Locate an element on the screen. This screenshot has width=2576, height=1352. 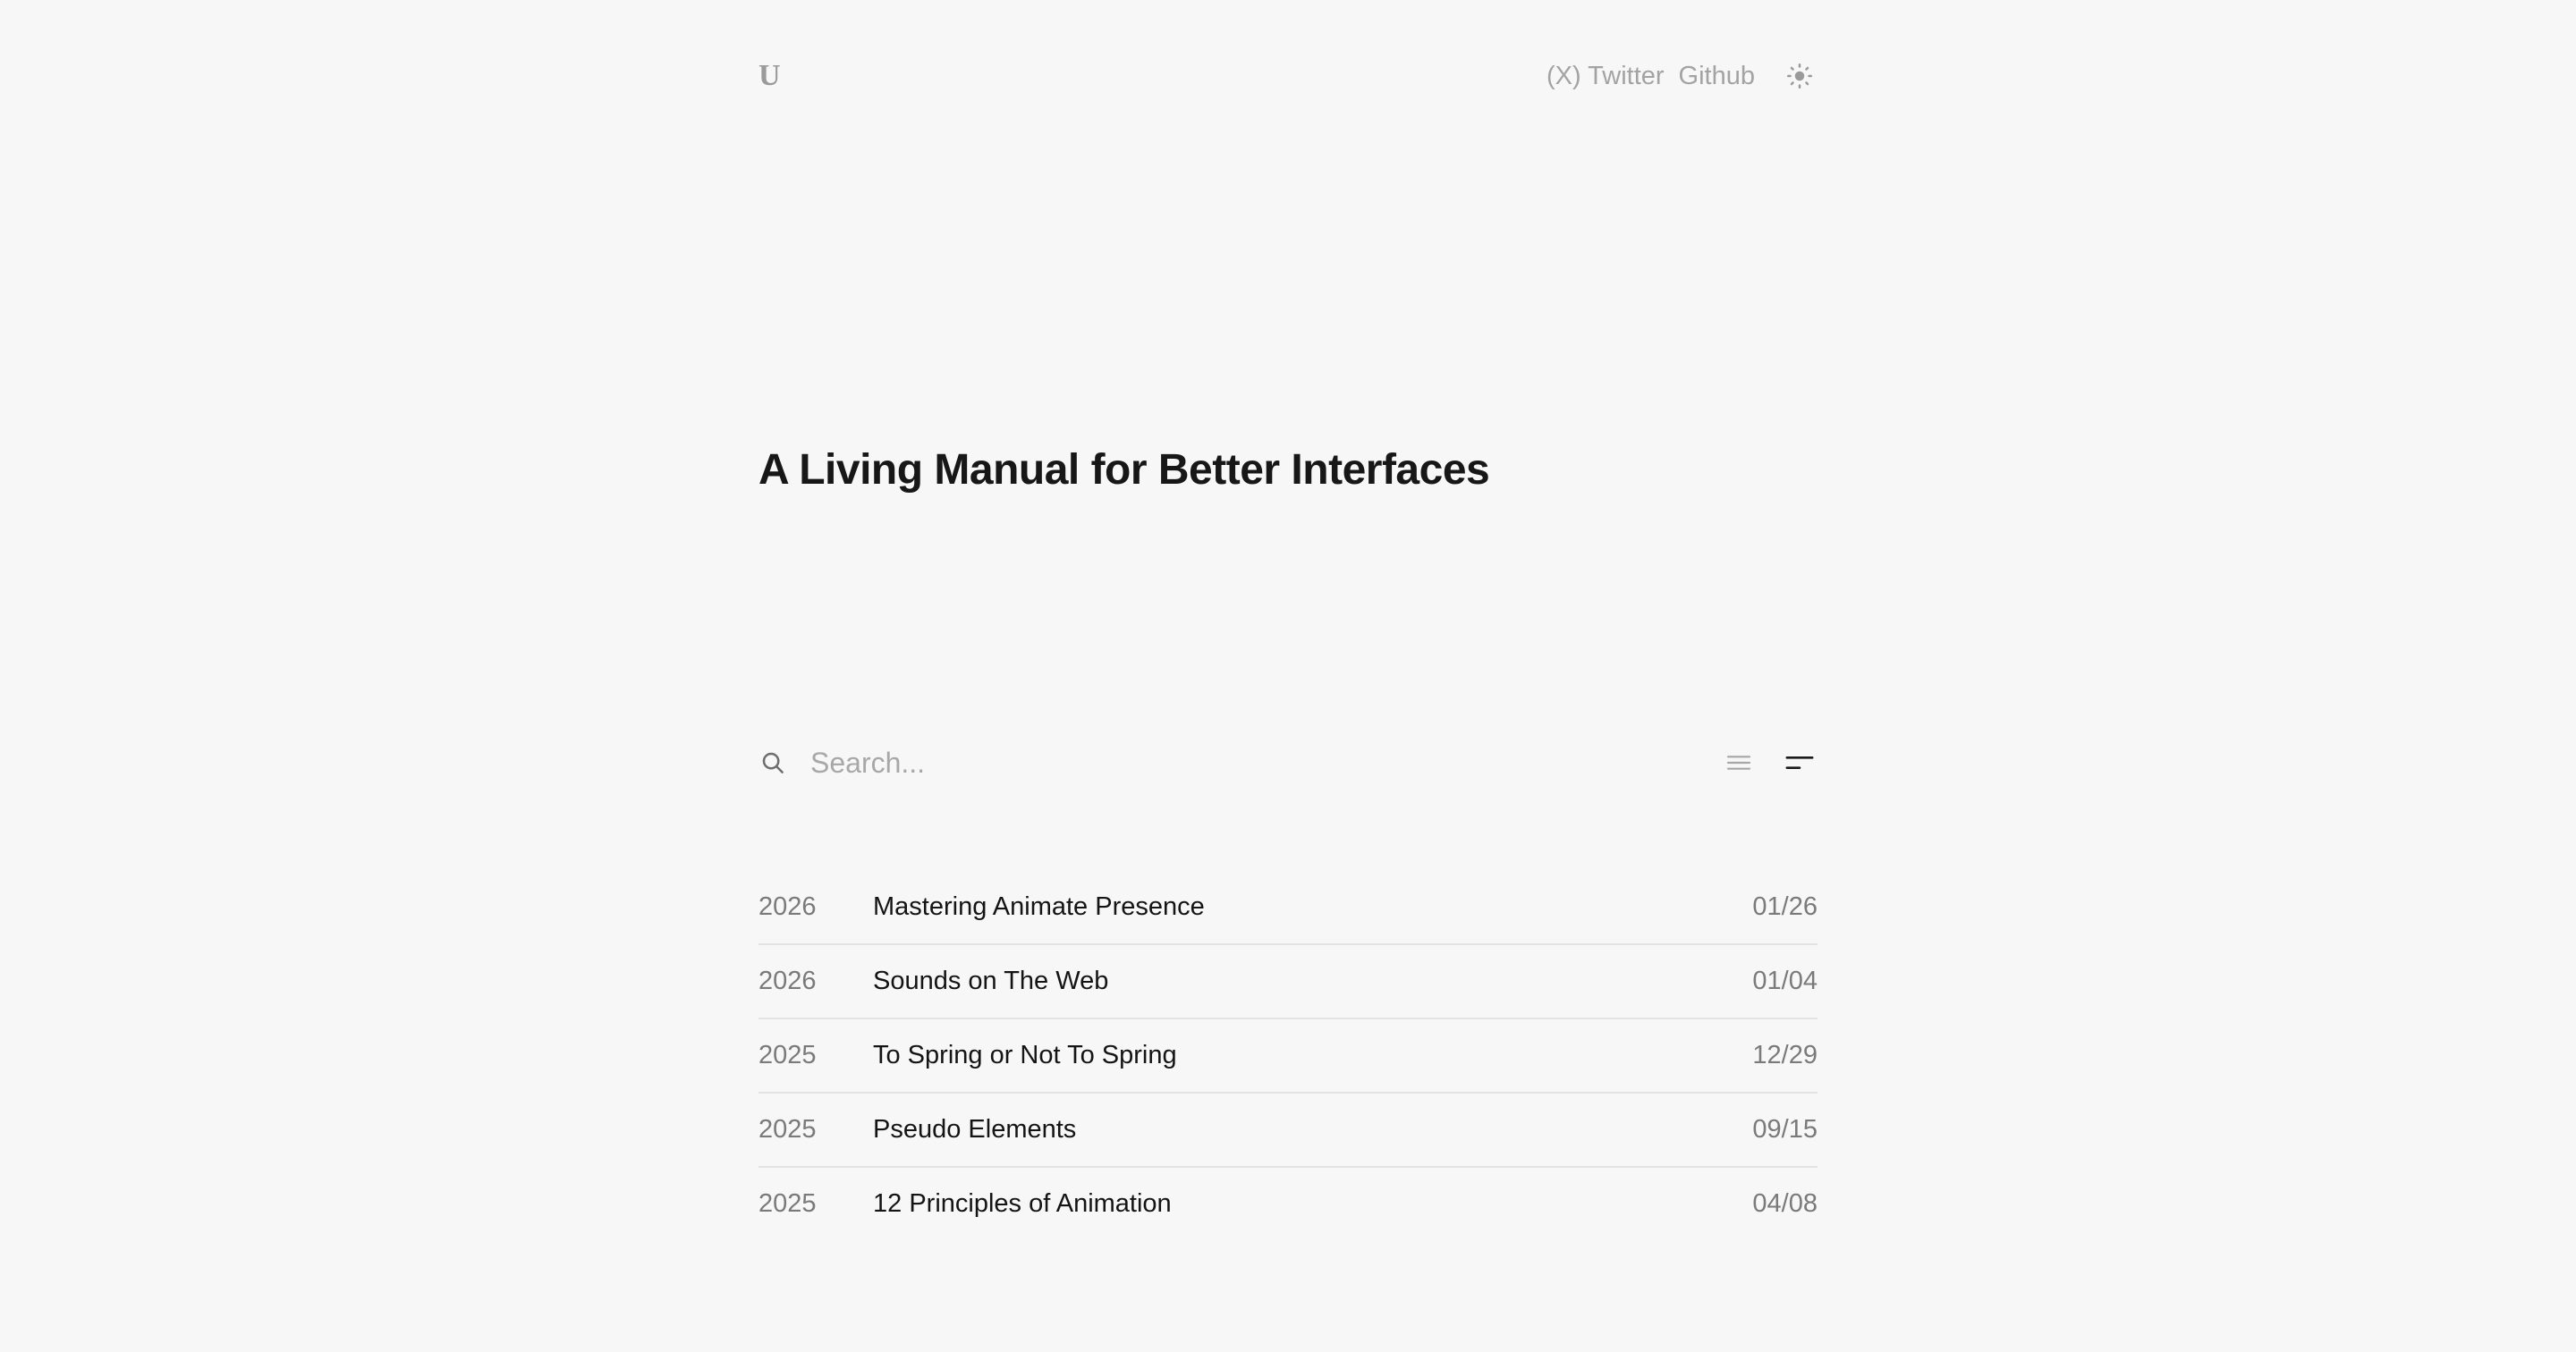
list-item: 2026 Mastering Animate Presence 01/26 is located at coordinates (1288, 908).